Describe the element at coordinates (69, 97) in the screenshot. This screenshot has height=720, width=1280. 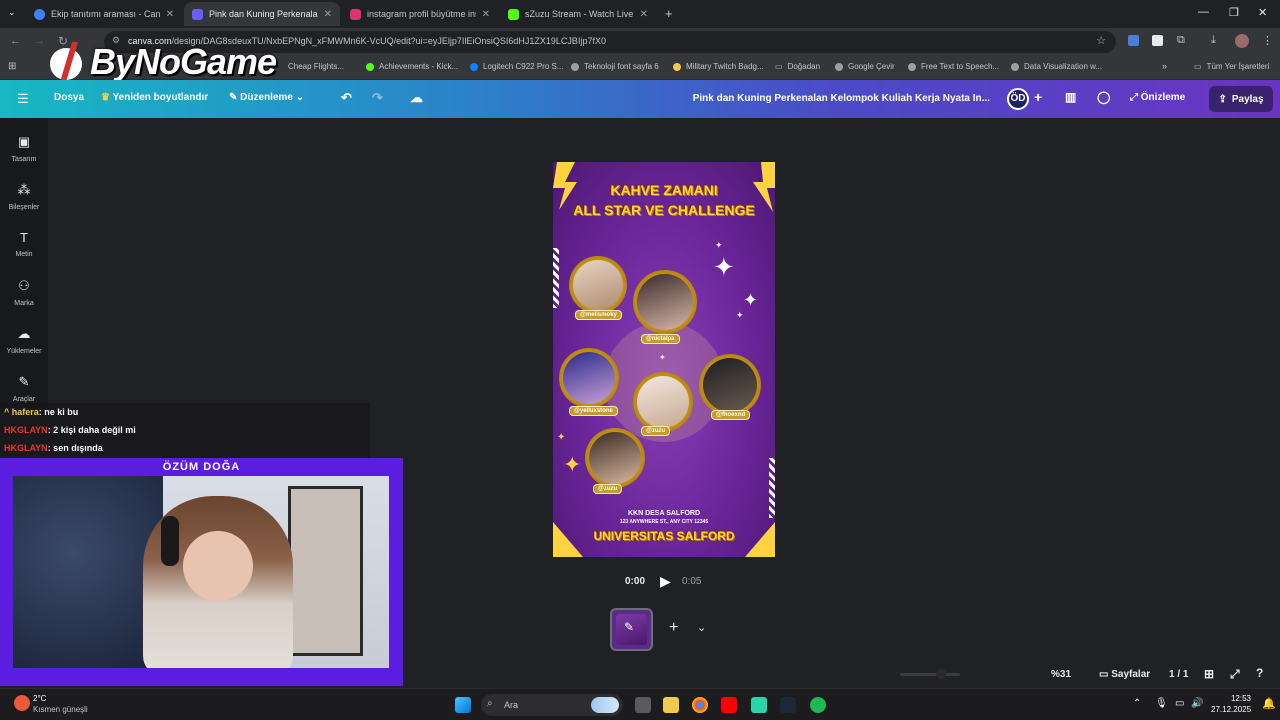
I see `file-menu-button: Dosya` at that location.